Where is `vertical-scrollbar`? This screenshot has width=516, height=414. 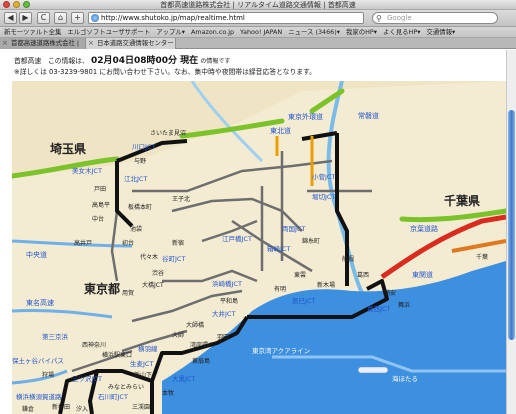
vertical-scrollbar is located at coordinates (511, 232).